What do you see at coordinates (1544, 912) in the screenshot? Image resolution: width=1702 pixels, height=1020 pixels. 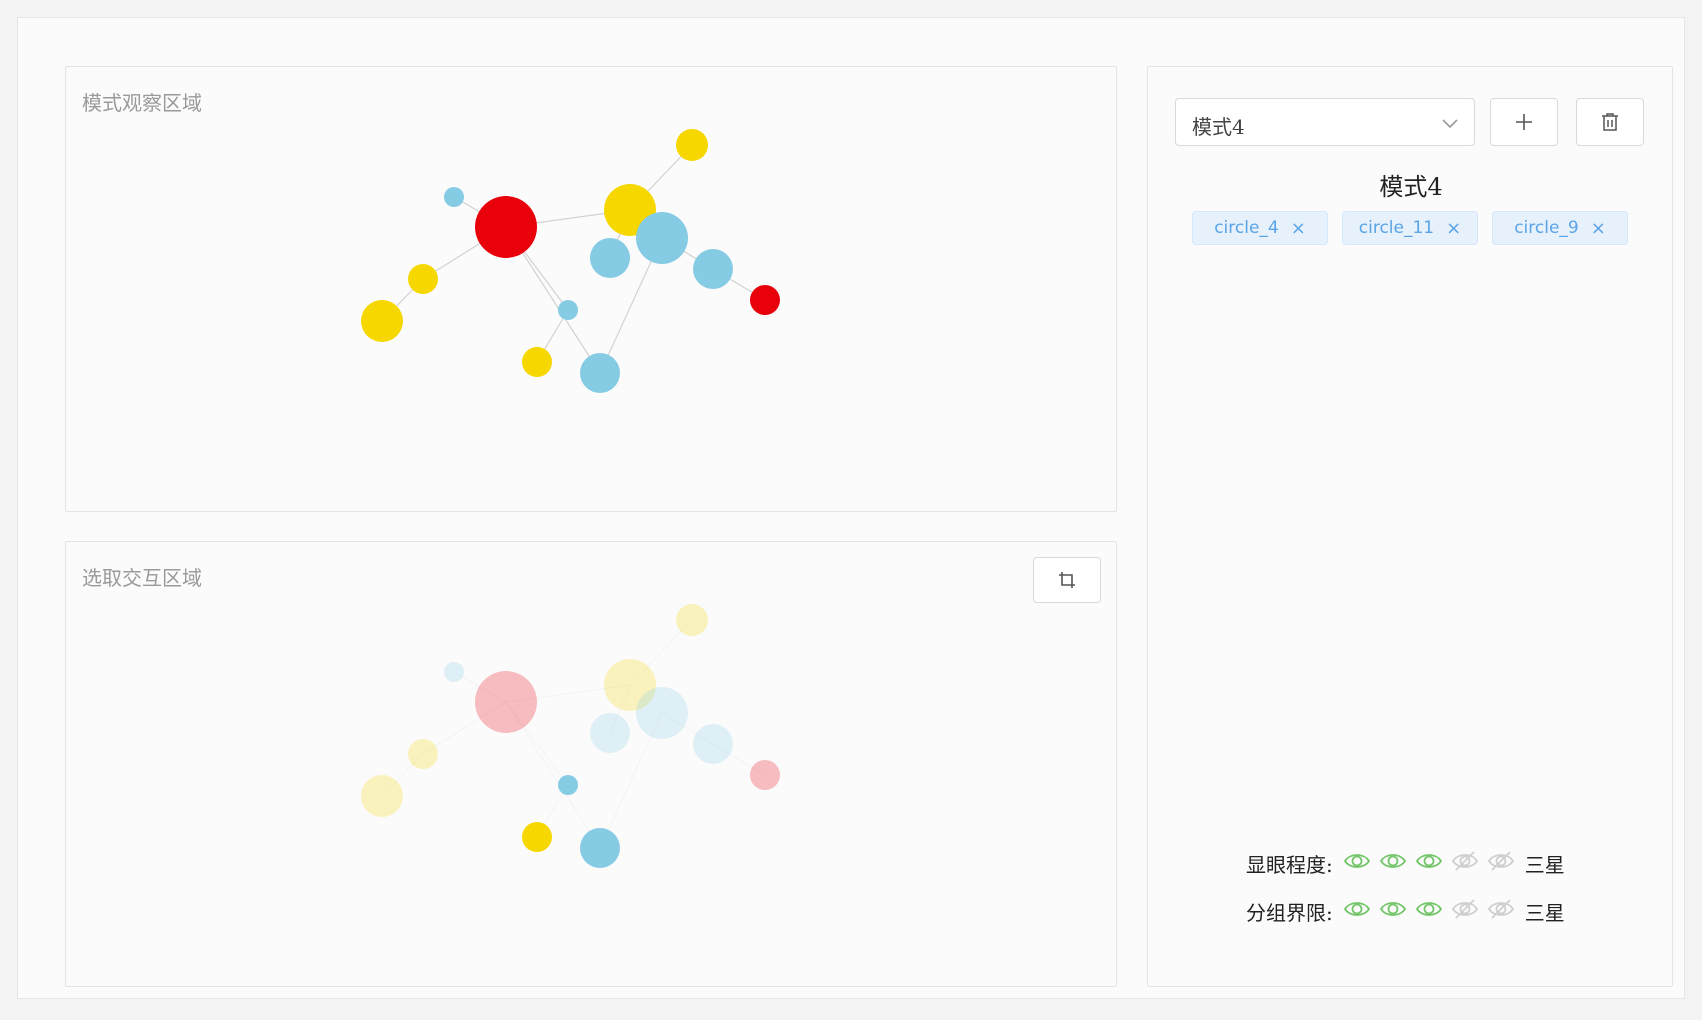 I see `group-boundary-value-text: 三星` at bounding box center [1544, 912].